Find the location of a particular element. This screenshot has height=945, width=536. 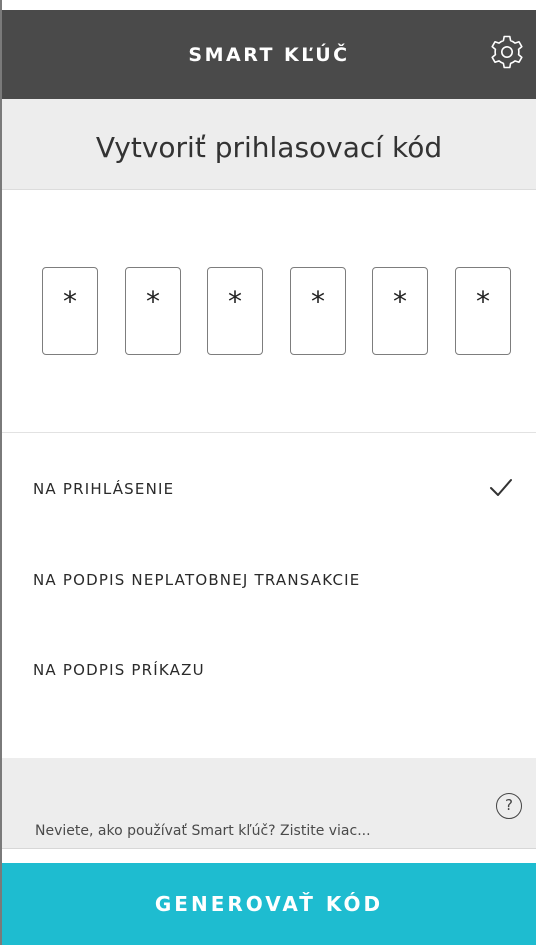

gear-icon is located at coordinates (507, 52).